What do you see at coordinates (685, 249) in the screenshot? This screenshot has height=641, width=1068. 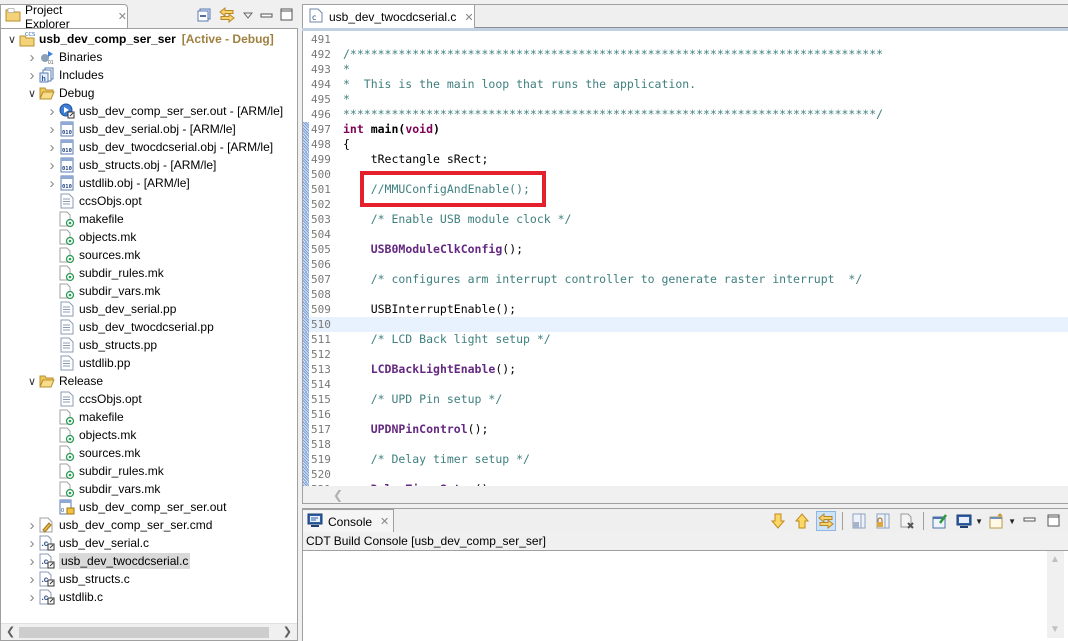 I see `code-line: 505 USB0ModuleClkConfig();` at bounding box center [685, 249].